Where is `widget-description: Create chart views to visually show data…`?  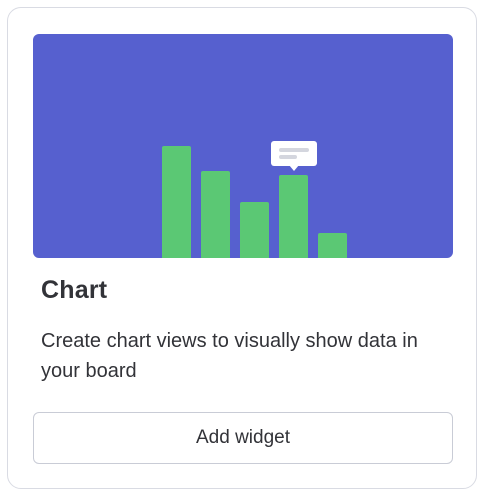 widget-description: Create chart views to visually show data… is located at coordinates (229, 356).